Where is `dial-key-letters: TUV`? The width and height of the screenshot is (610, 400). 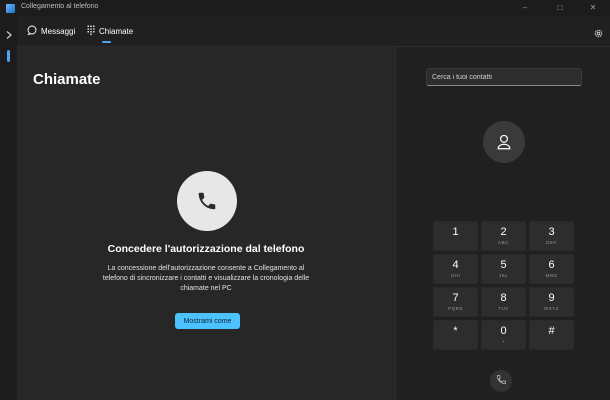 dial-key-letters: TUV is located at coordinates (503, 308).